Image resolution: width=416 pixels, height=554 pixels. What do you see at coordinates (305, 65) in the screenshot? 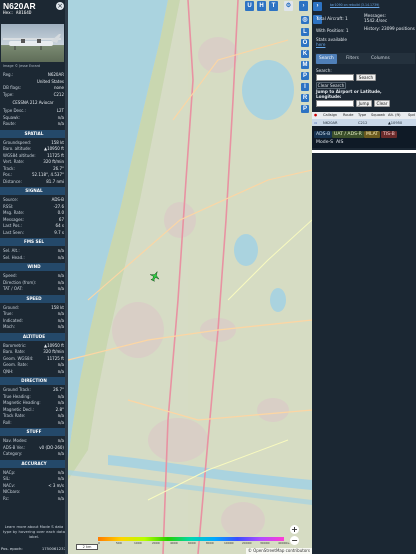
I see `map-toggle-m-3: M` at bounding box center [305, 65].